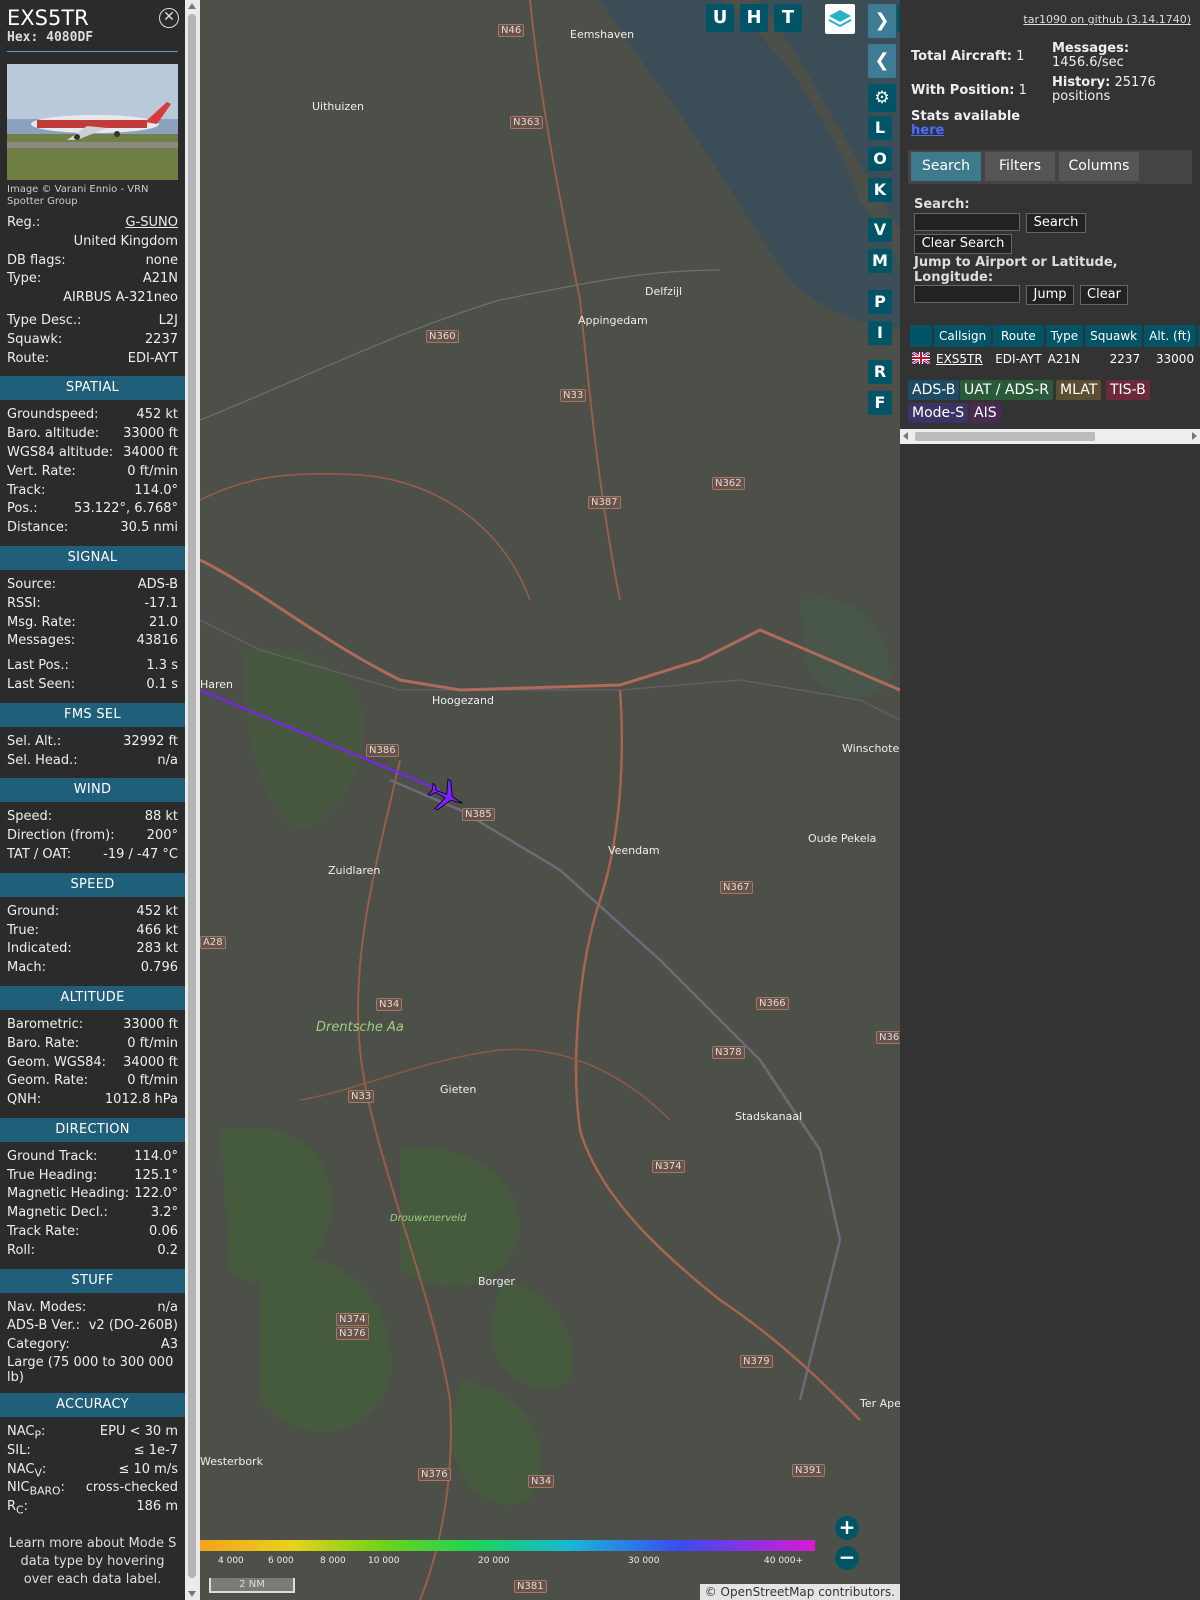 This screenshot has height=1600, width=1200. Describe the element at coordinates (192, 1594) in the screenshot. I see `scroll-down-arrow-icon` at that location.